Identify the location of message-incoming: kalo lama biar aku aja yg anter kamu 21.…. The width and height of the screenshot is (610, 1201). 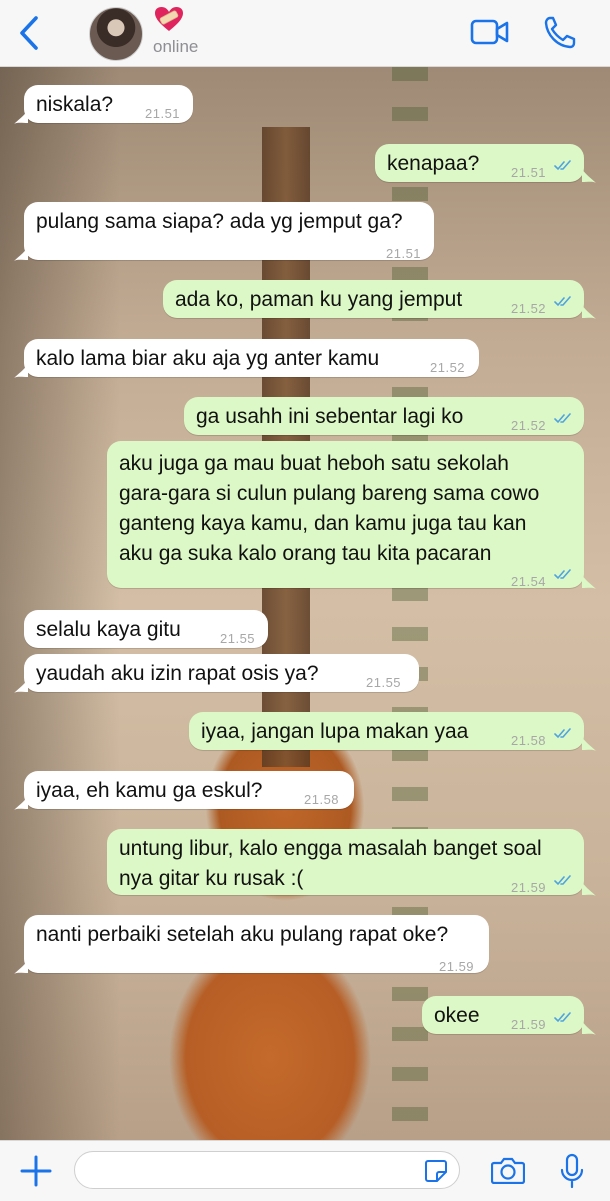
(251, 358).